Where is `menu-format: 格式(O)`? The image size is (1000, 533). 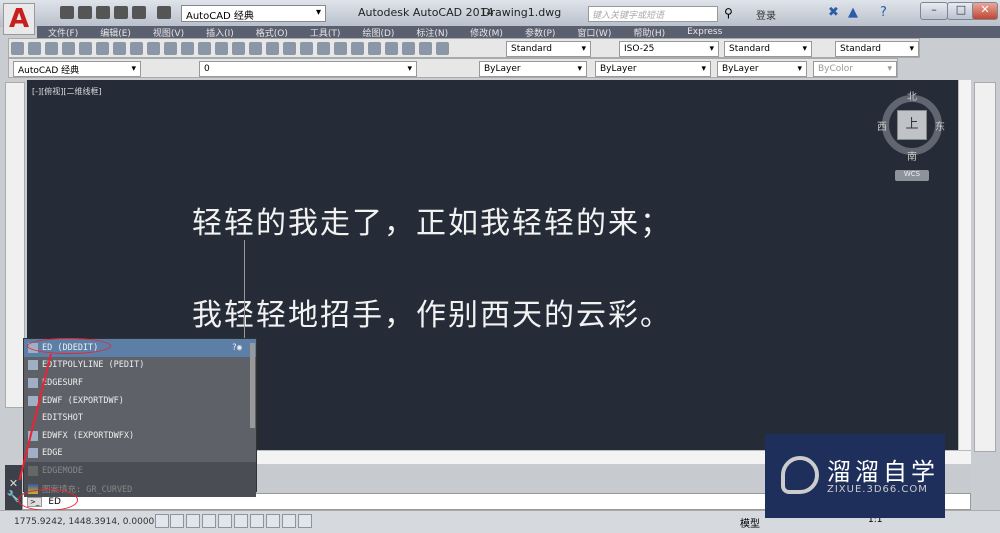
menu-format: 格式(O) is located at coordinates (272, 32).